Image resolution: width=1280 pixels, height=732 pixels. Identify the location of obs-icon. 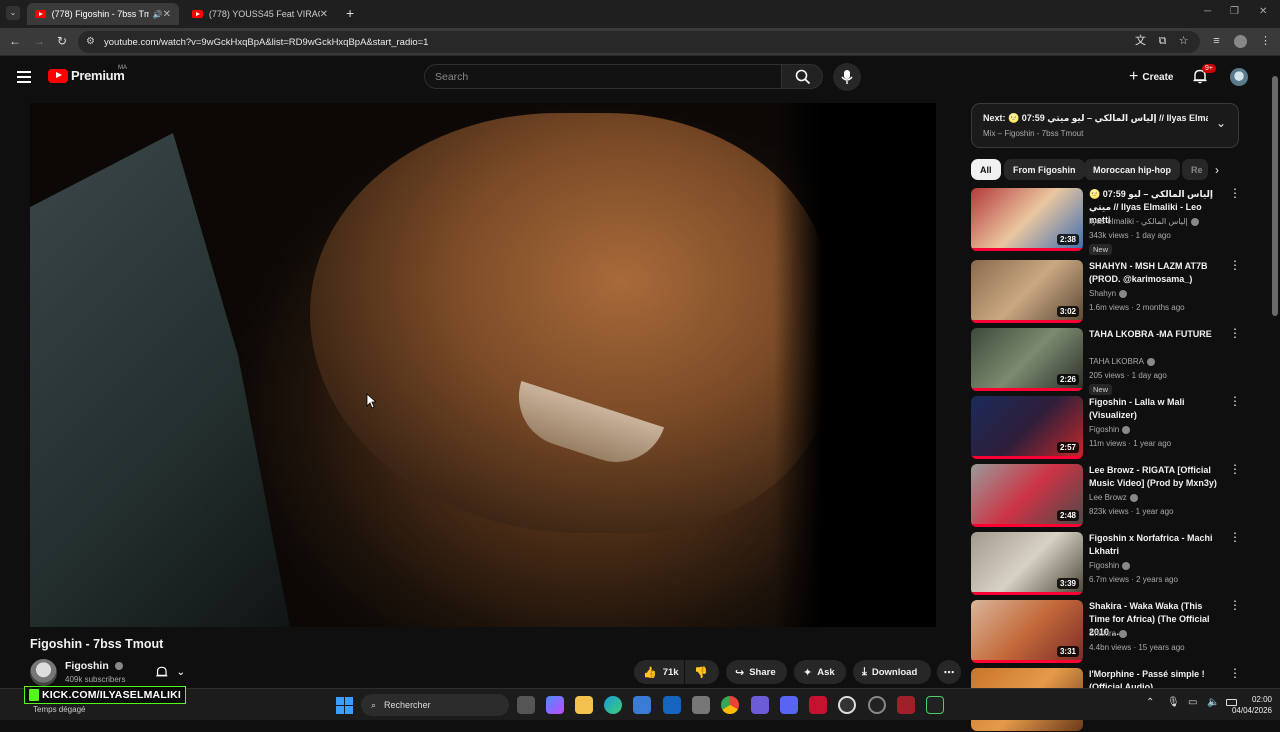
(847, 705).